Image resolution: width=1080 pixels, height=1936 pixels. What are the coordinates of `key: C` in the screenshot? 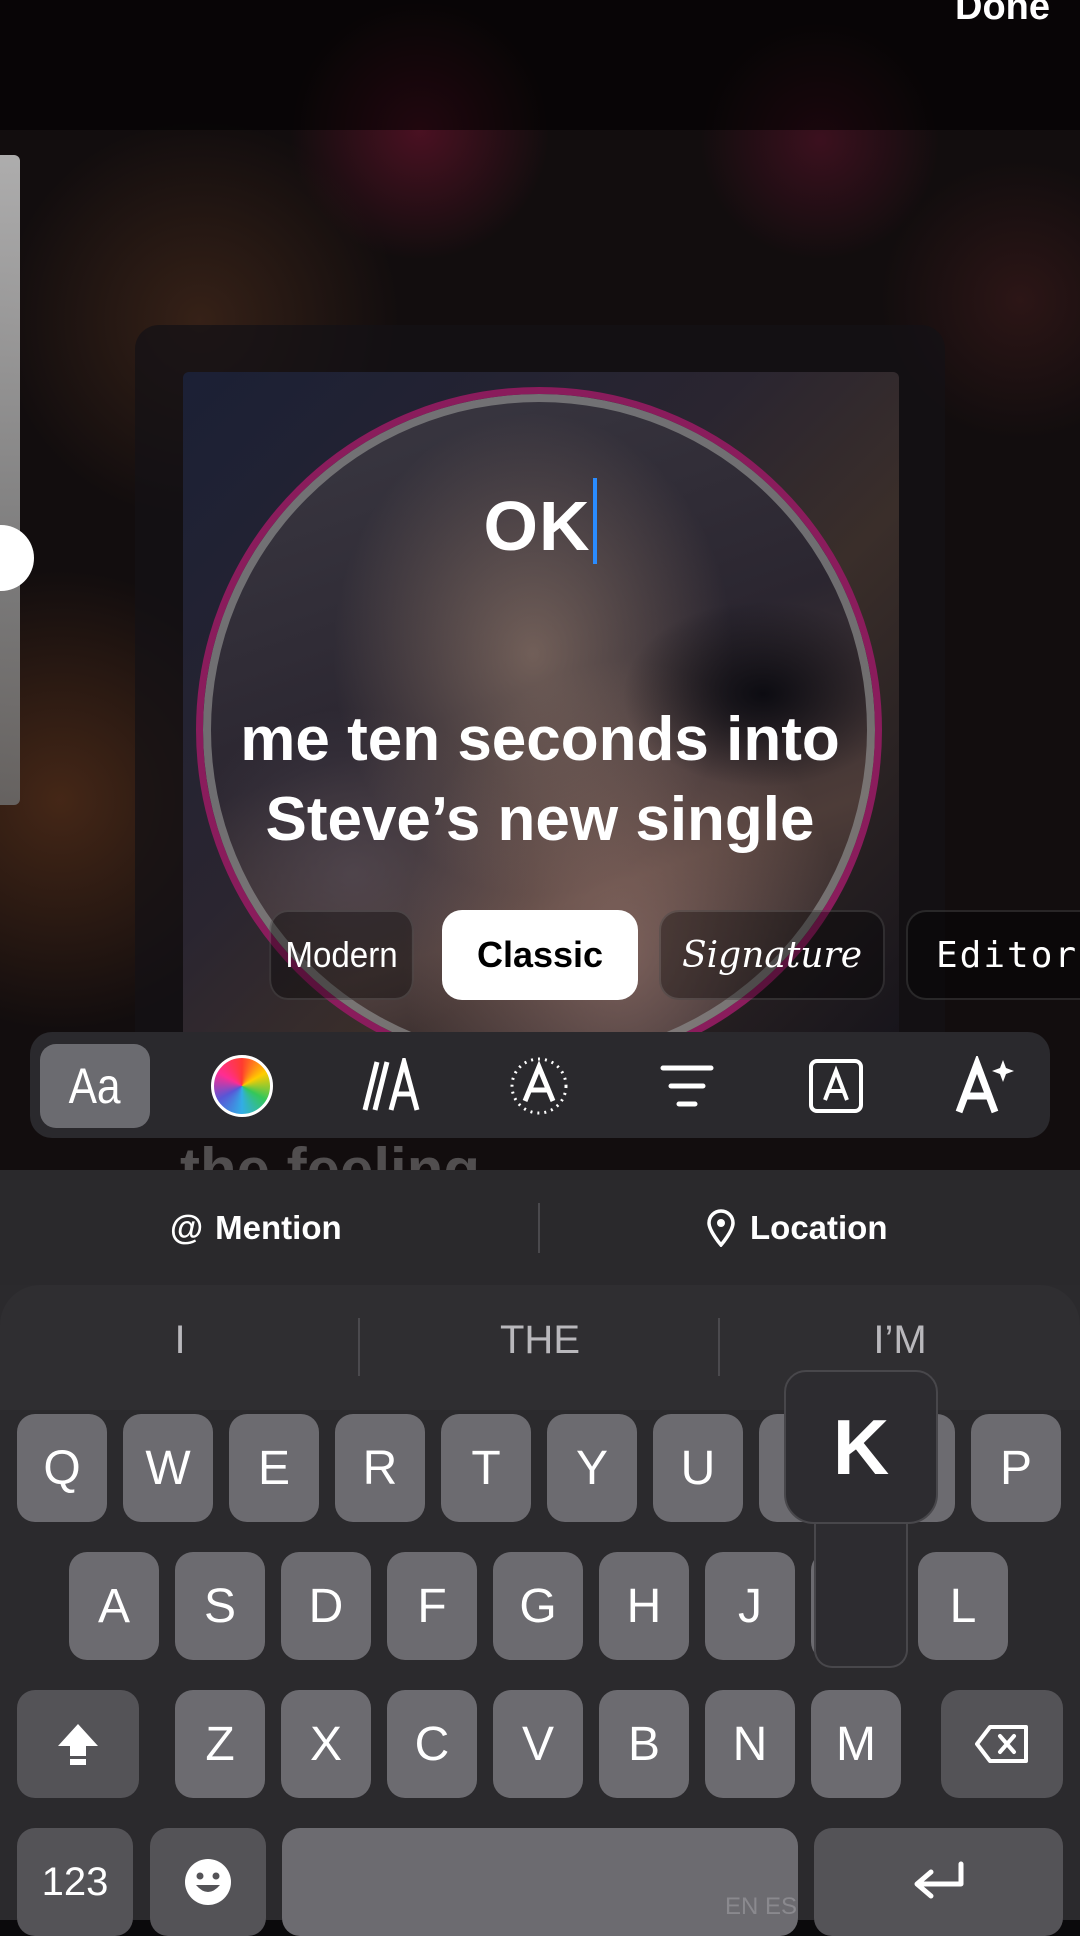 It's located at (432, 1744).